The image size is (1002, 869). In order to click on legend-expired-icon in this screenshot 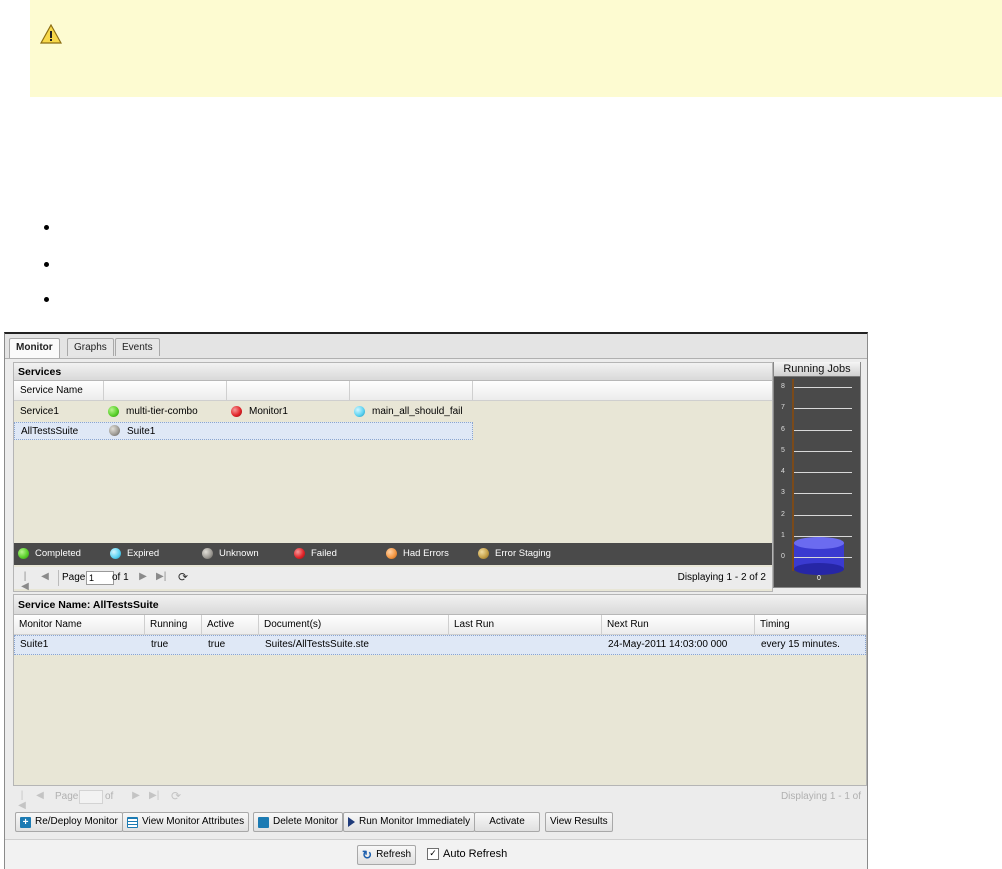, I will do `click(115, 553)`.